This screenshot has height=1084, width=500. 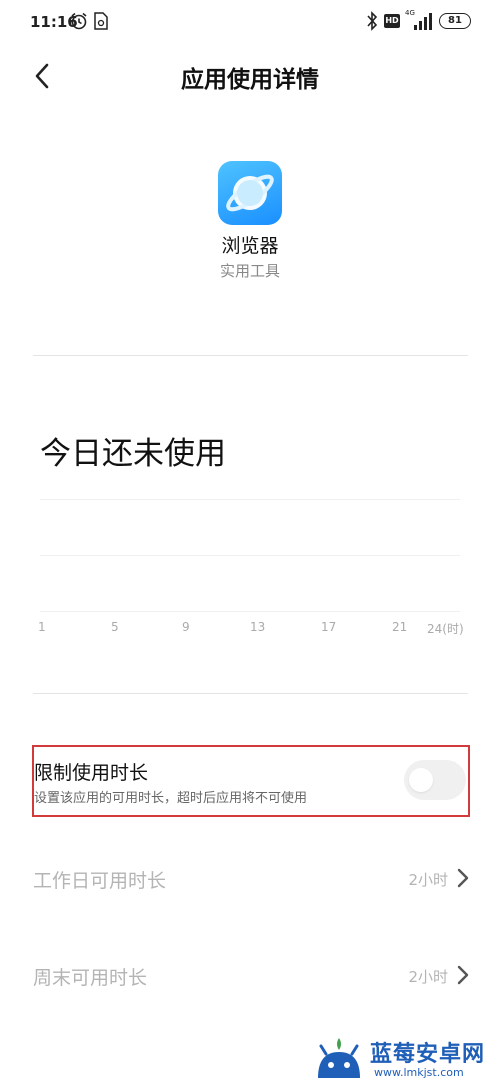 I want to click on chart-x-tick: 5, so click(x=115, y=627).